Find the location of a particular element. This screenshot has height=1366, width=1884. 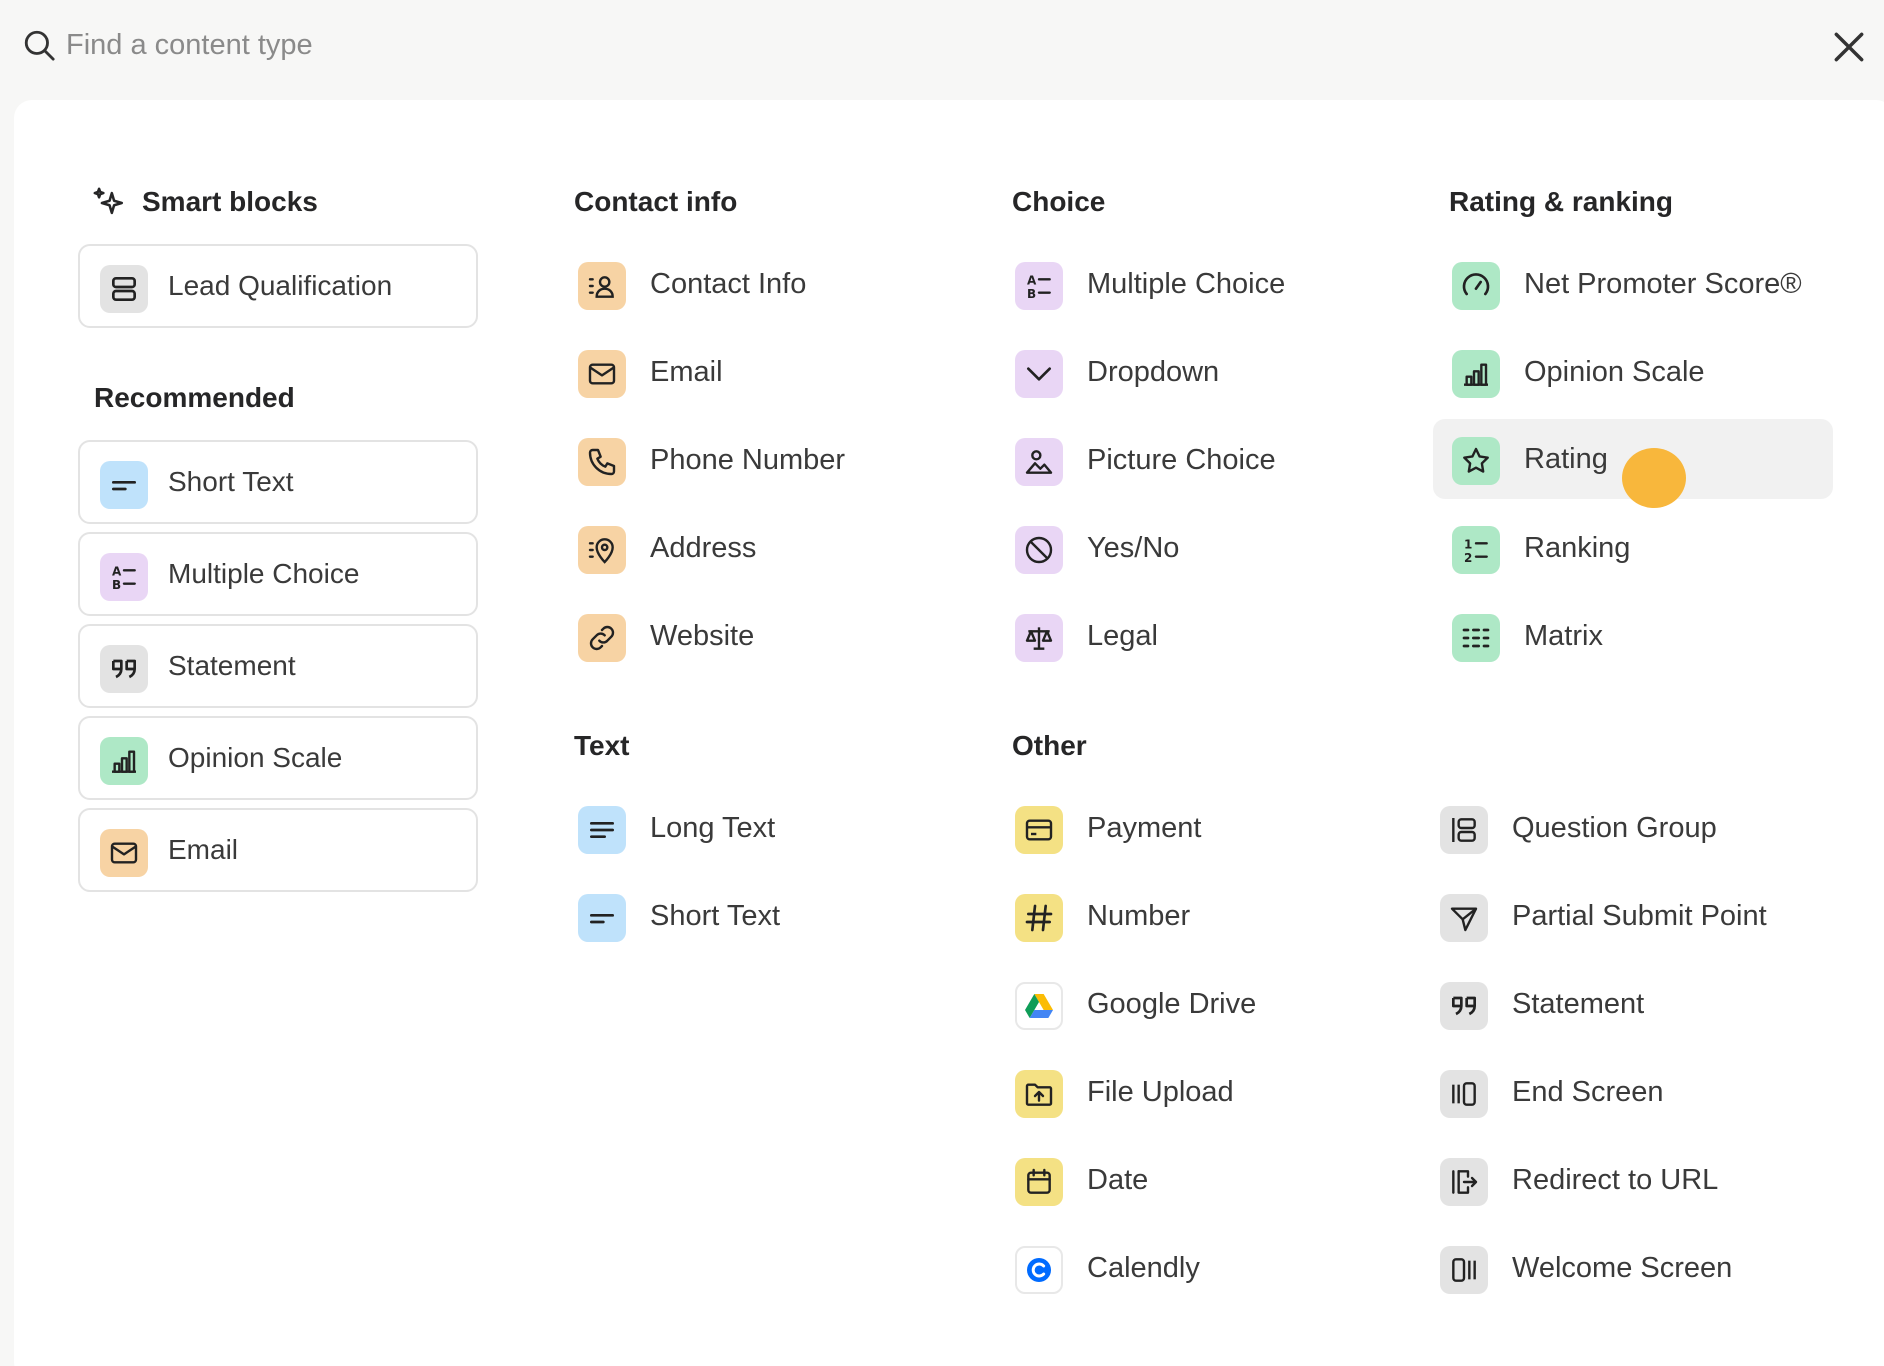

google-drive-icon is located at coordinates (1039, 1006).